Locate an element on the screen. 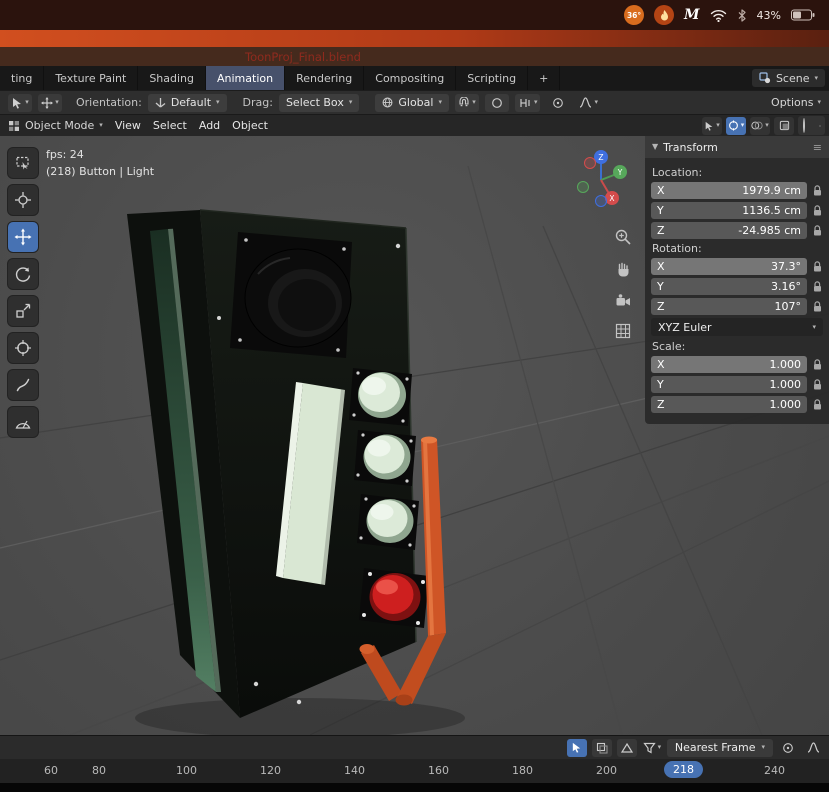 The width and height of the screenshot is (829, 792). tool-scale is located at coordinates (23, 311).